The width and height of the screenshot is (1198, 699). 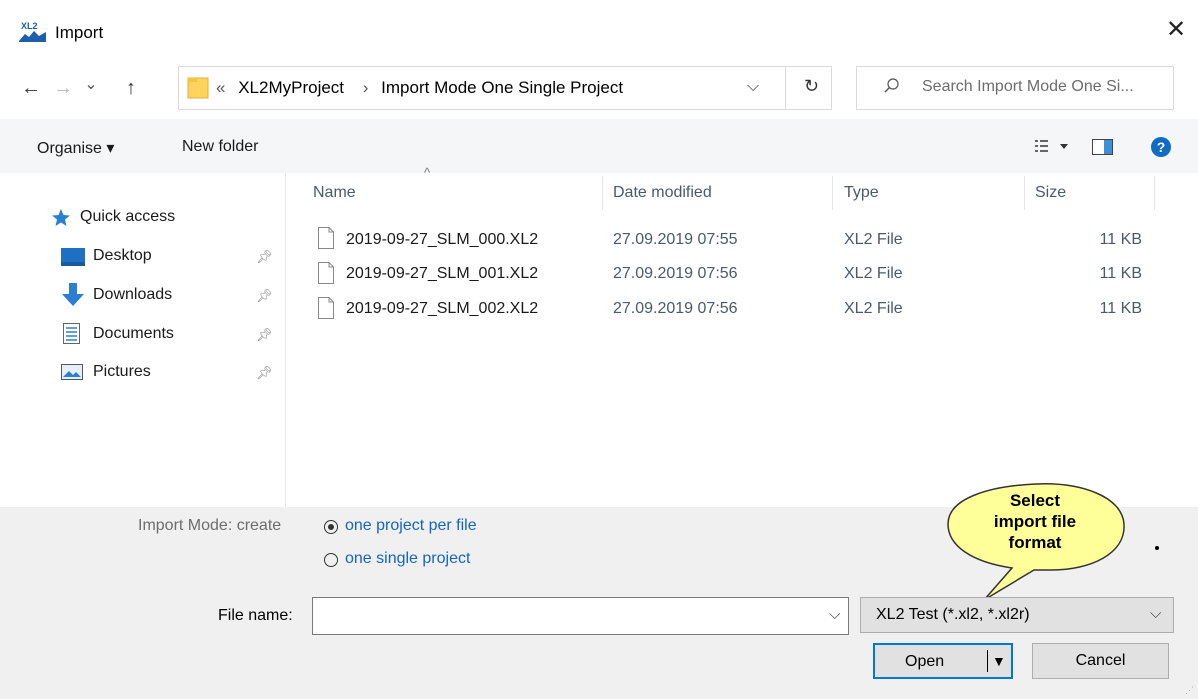 I want to click on breadcrumb-overflow: «, so click(x=220, y=87).